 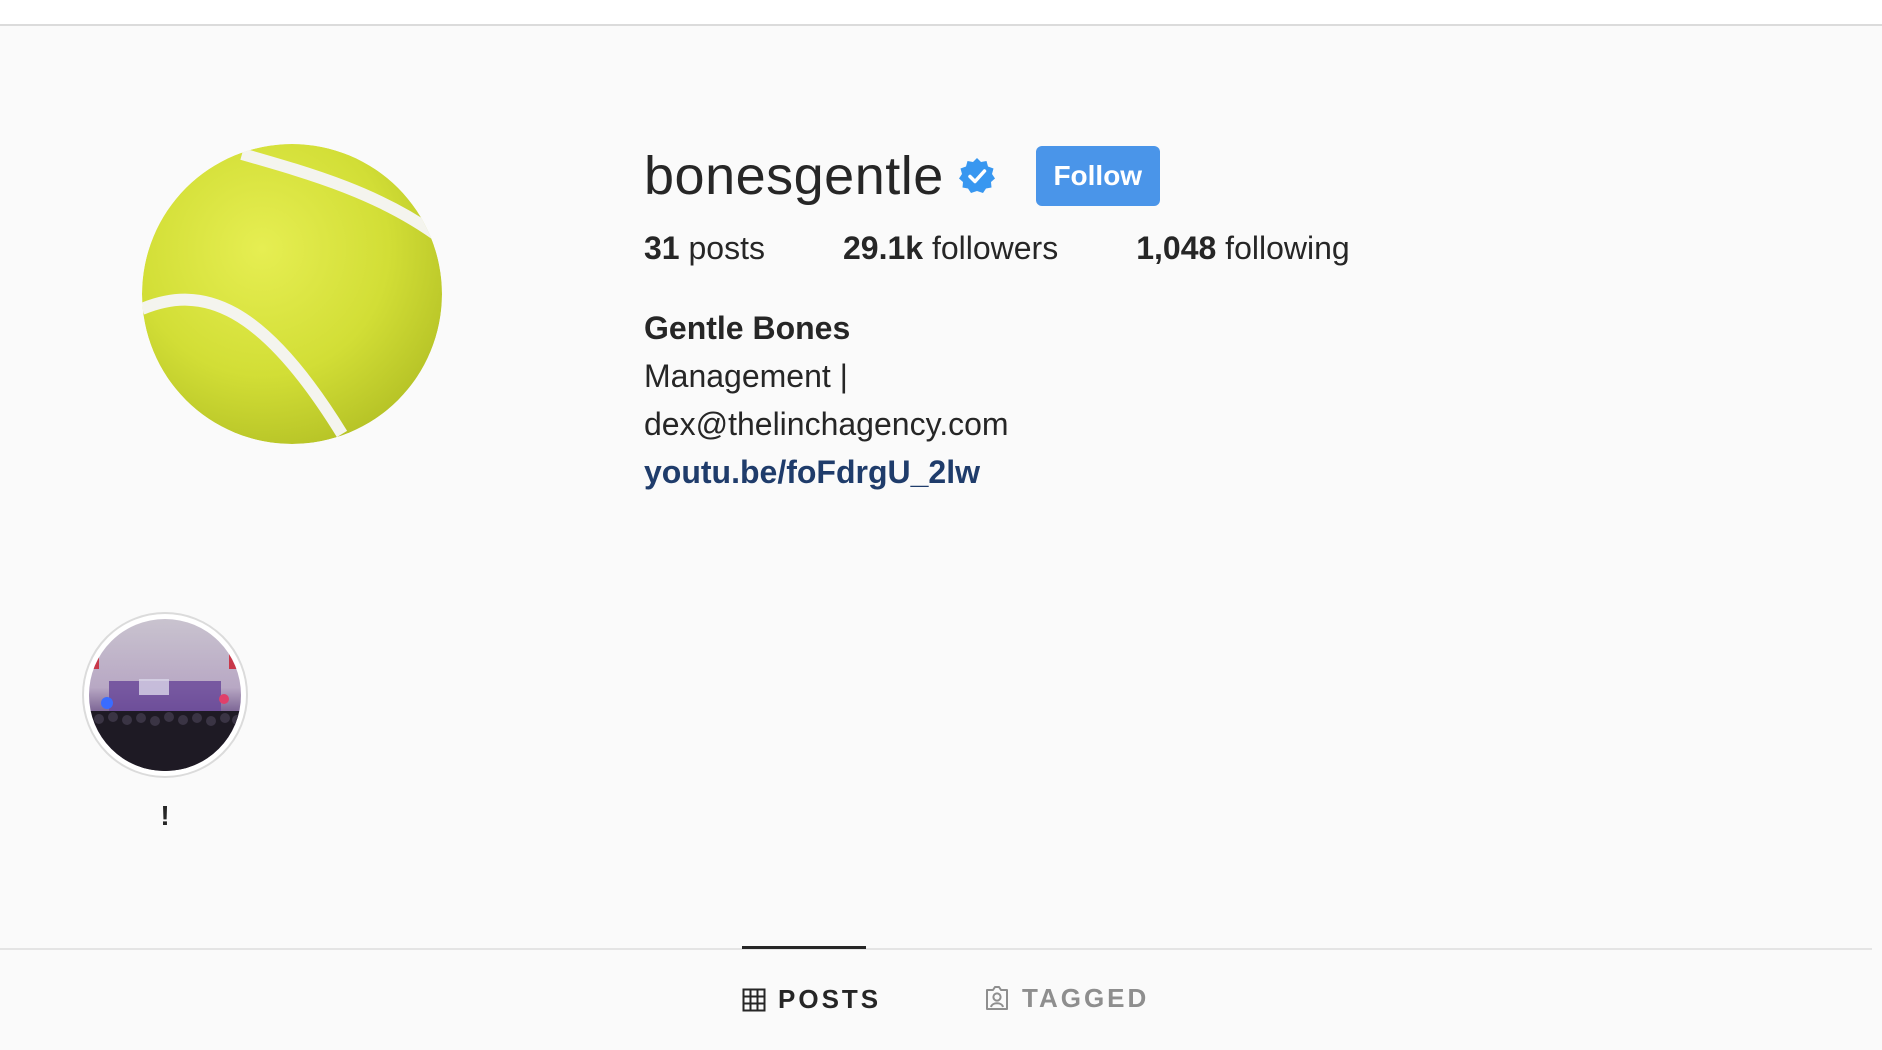 What do you see at coordinates (1086, 997) in the screenshot?
I see `tab-tagged-label: TAGGED` at bounding box center [1086, 997].